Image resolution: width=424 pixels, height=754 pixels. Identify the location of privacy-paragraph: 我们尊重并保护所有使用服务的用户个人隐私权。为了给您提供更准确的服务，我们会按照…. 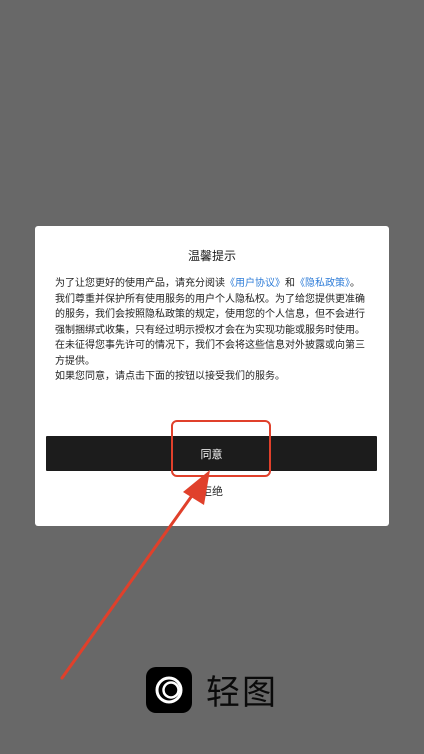
(210, 330).